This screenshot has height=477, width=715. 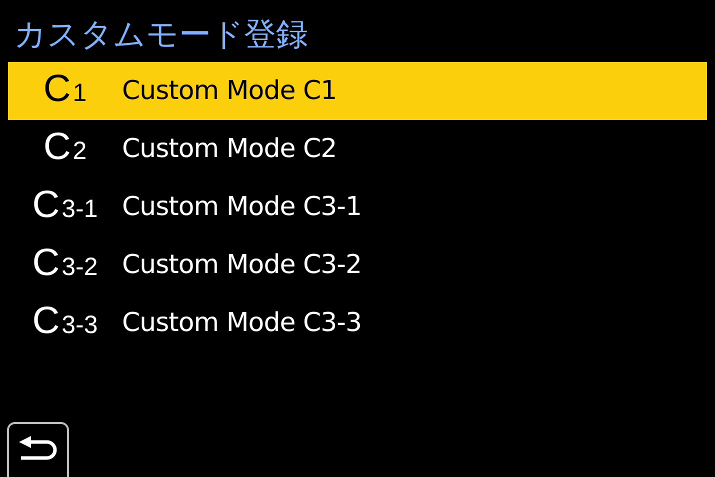 What do you see at coordinates (65, 321) in the screenshot?
I see `mode-label: C3-3` at bounding box center [65, 321].